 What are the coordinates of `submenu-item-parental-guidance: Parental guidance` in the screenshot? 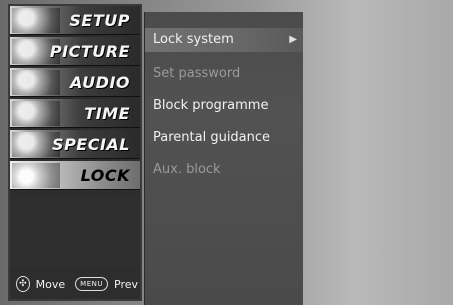 It's located at (228, 137).